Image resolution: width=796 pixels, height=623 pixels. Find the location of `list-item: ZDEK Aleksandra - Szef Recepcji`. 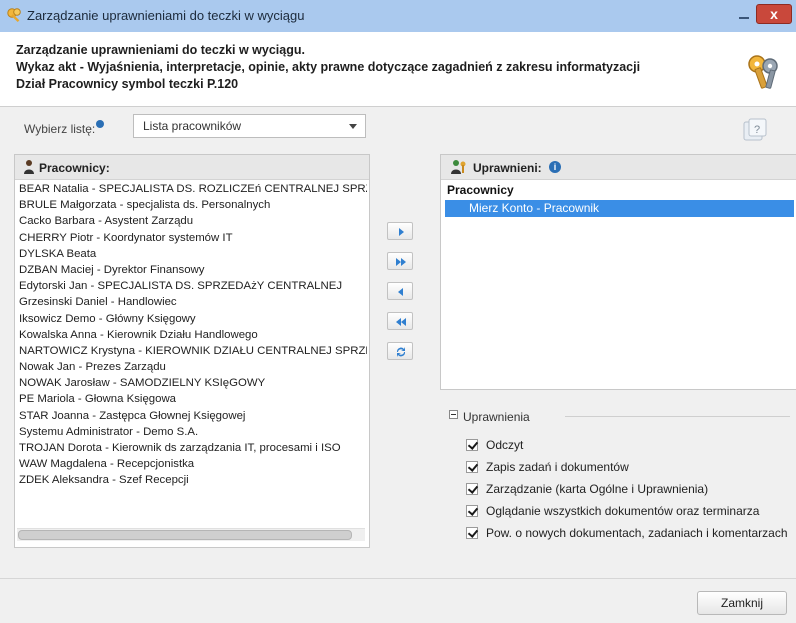

list-item: ZDEK Aleksandra - Szef Recepcji is located at coordinates (193, 480).